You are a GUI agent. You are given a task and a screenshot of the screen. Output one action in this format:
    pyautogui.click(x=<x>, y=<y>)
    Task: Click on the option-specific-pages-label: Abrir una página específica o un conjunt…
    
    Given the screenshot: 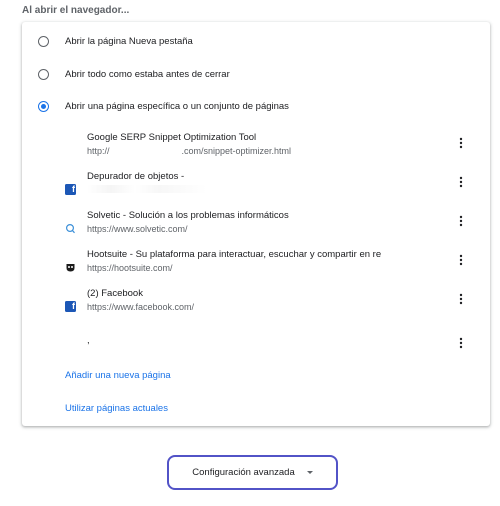 What is the action you would take?
    pyautogui.click(x=177, y=106)
    